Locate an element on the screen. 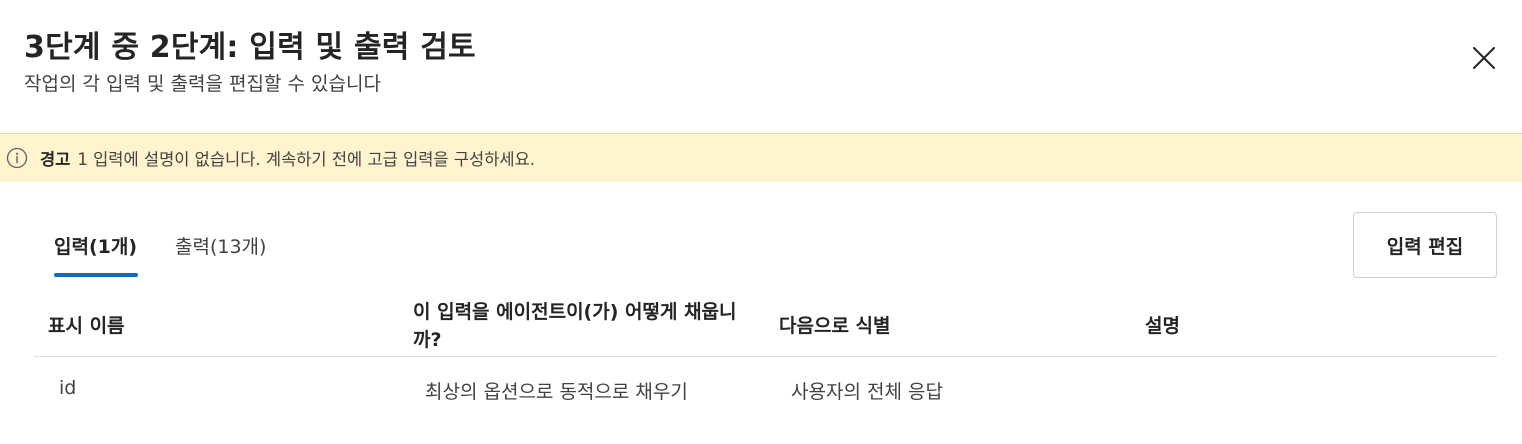 This screenshot has width=1522, height=444. warning-message: 1 입력에 설명이 없습니다. 계속하기 전에 고급 입력을 구성하세요. is located at coordinates (306, 159).